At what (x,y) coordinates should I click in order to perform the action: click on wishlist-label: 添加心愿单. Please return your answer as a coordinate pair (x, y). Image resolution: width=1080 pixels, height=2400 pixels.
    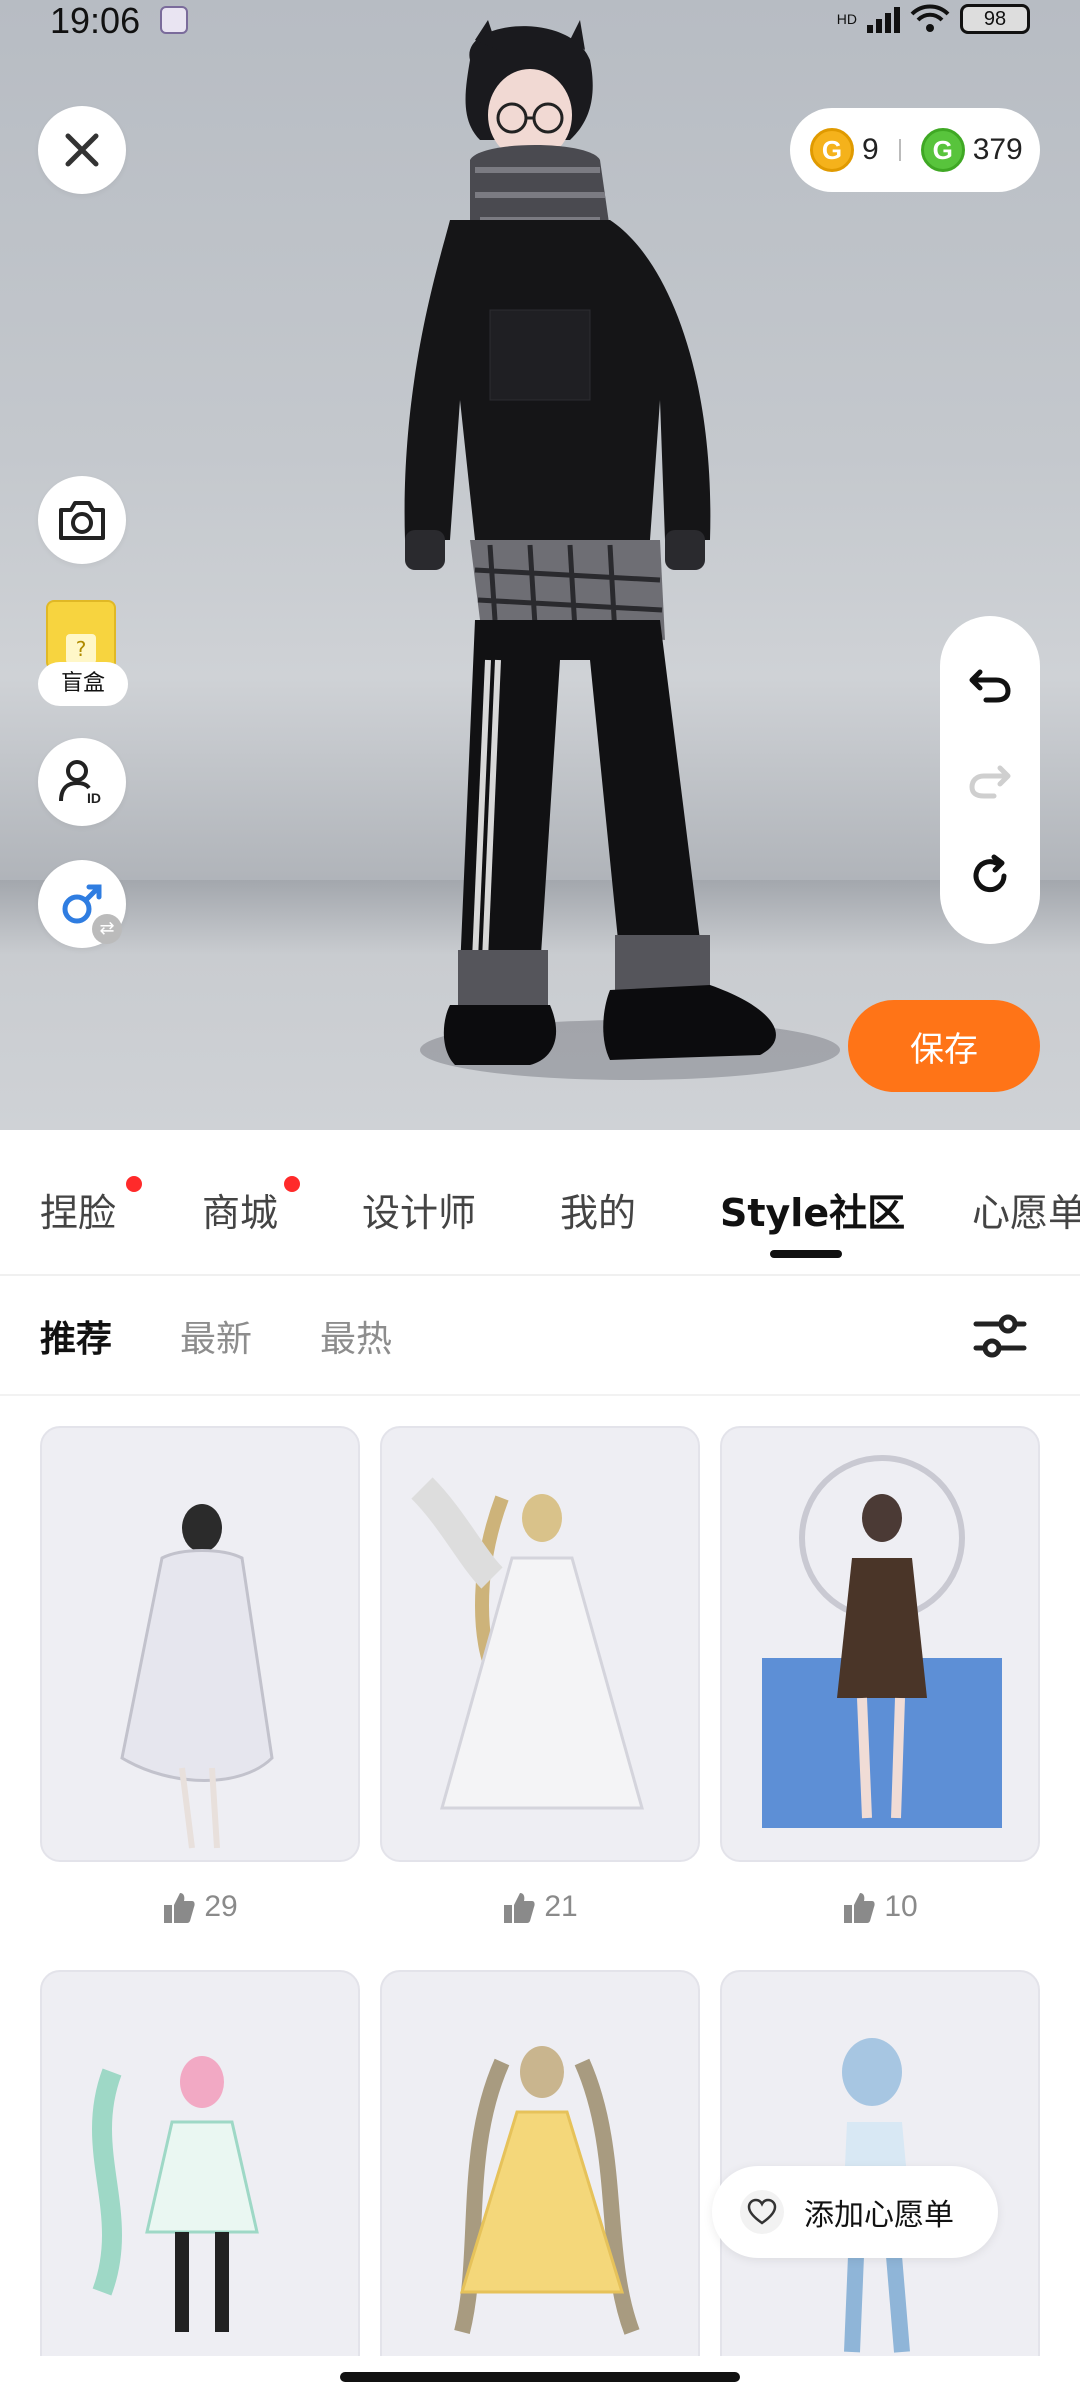
    Looking at the image, I should click on (879, 2215).